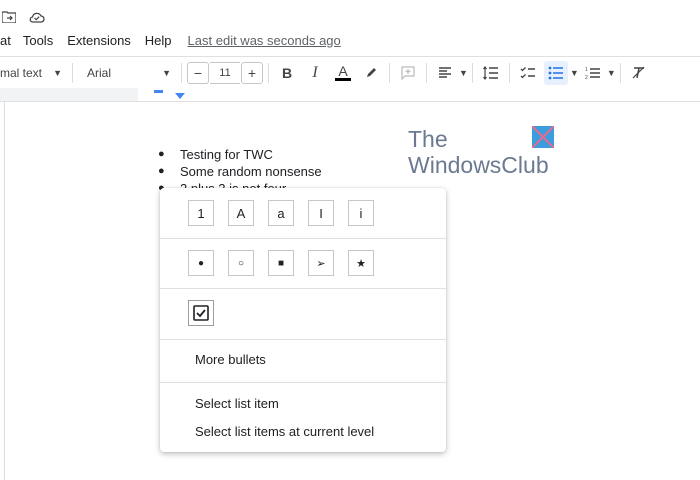 Image resolution: width=700 pixels, height=480 pixels. Describe the element at coordinates (586, 70) in the screenshot. I see `svg-text: 1` at that location.